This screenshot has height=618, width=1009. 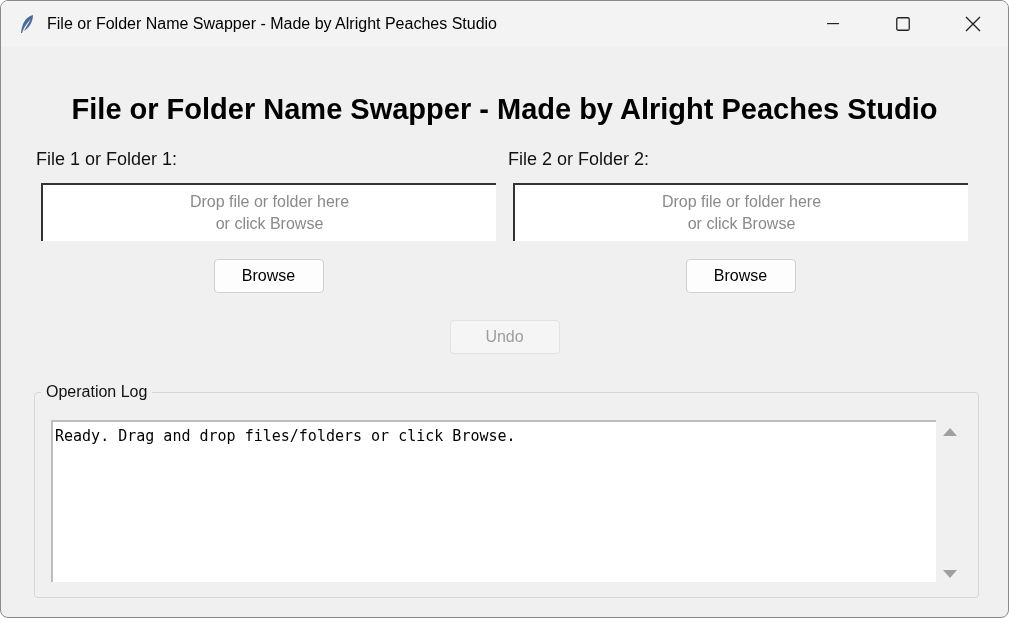 I want to click on log-message: Ready. Drag and drop files/folders or click Browse., so click(x=285, y=436).